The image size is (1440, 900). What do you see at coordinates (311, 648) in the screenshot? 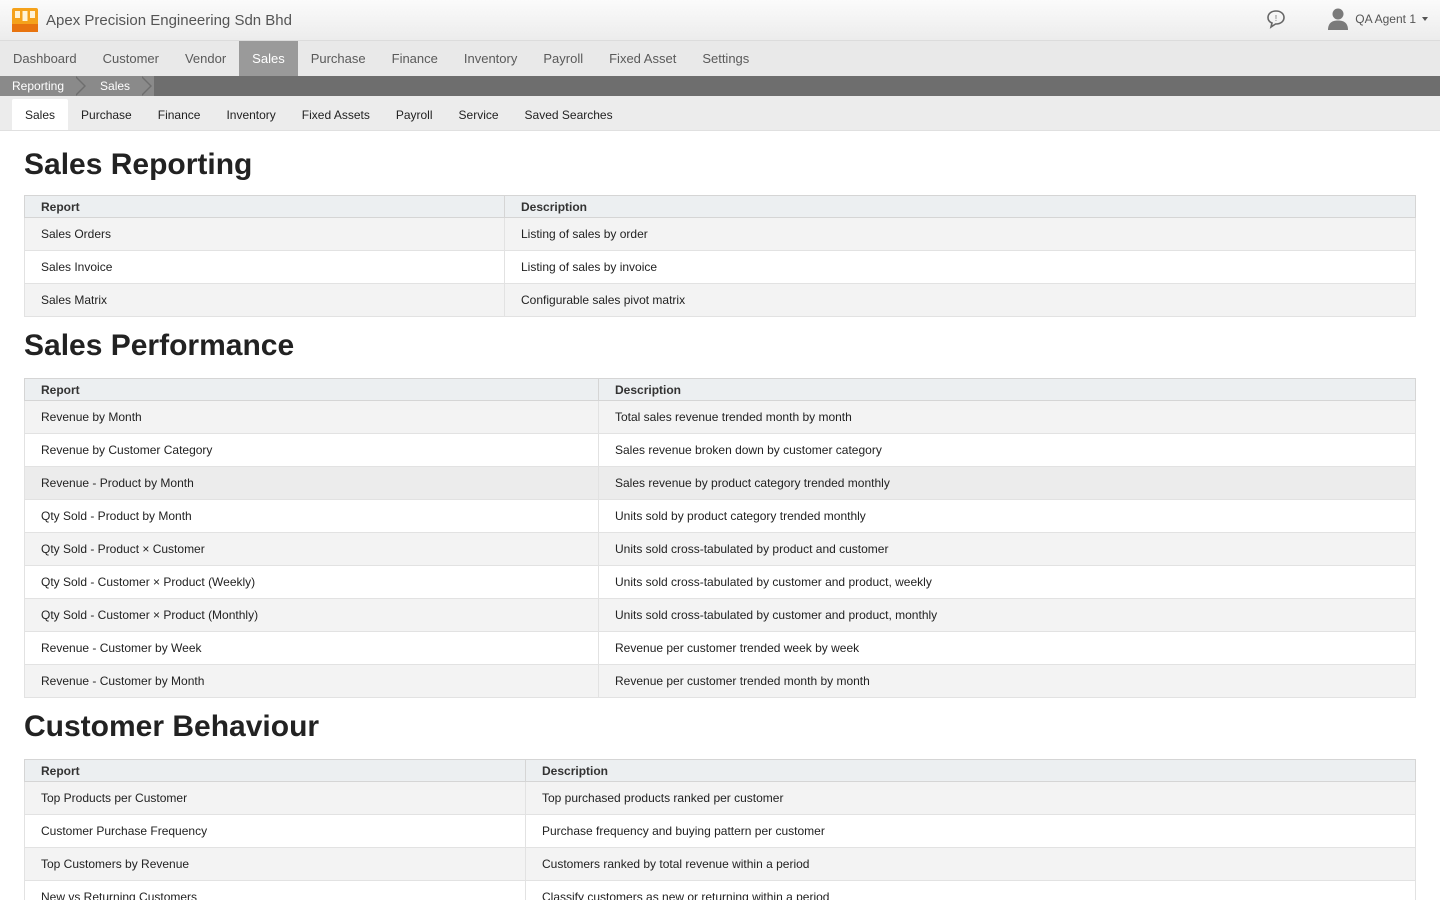
I see `report-link: Revenue - Customer by Week` at bounding box center [311, 648].